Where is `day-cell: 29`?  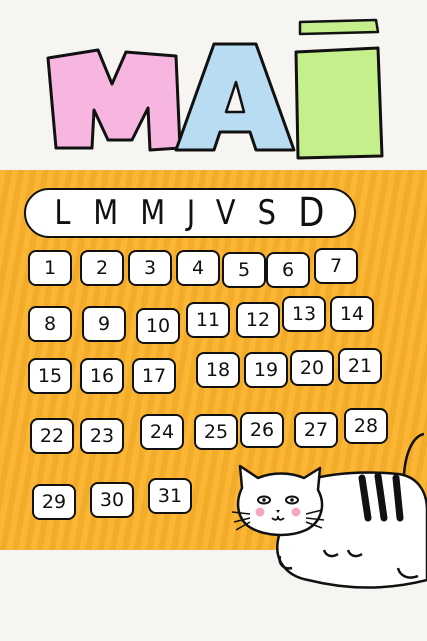 day-cell: 29 is located at coordinates (54, 502).